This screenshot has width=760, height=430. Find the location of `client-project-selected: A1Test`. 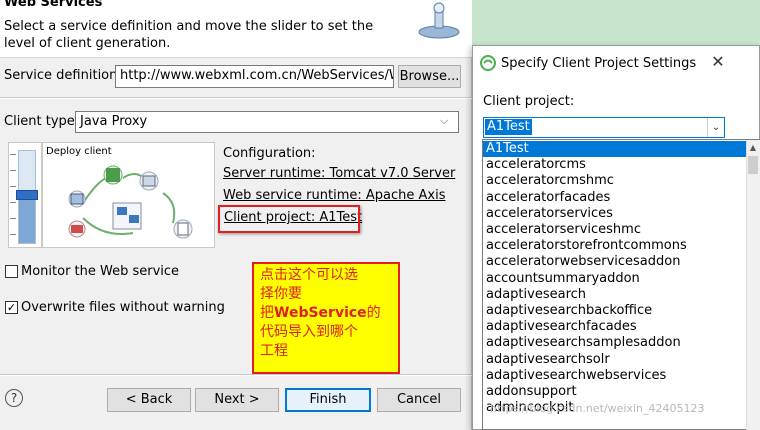

client-project-selected: A1Test is located at coordinates (508, 127).